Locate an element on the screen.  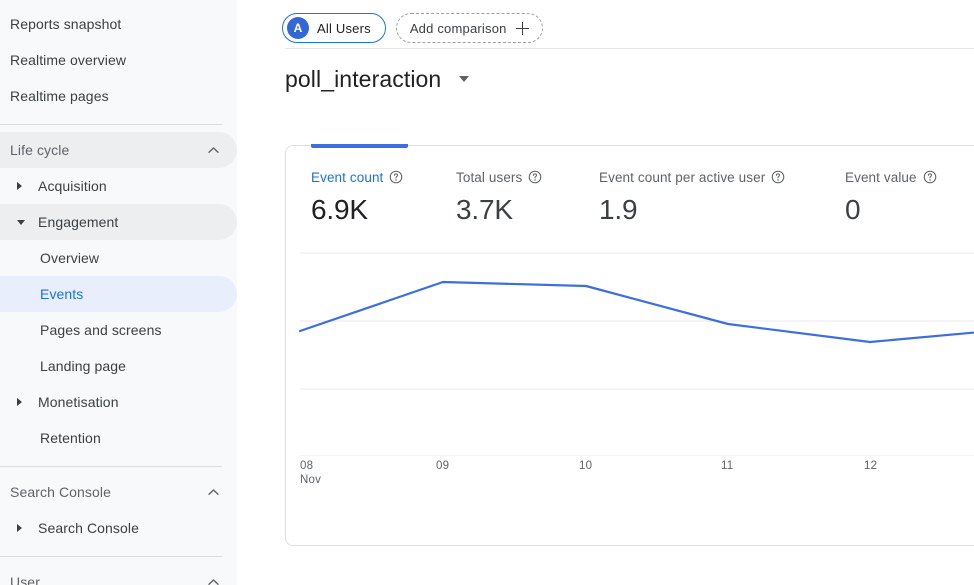
plus-icon is located at coordinates (522, 28).